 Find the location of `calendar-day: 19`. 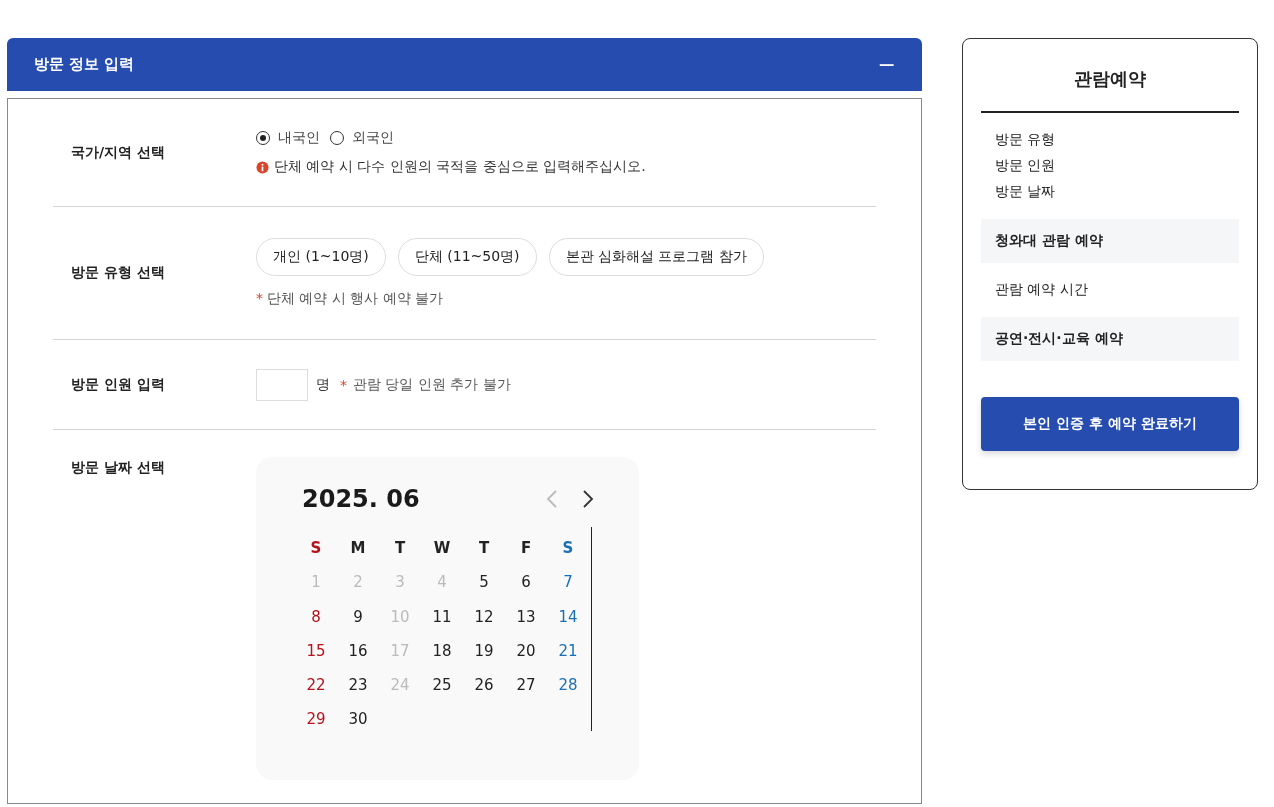

calendar-day: 19 is located at coordinates (484, 651).